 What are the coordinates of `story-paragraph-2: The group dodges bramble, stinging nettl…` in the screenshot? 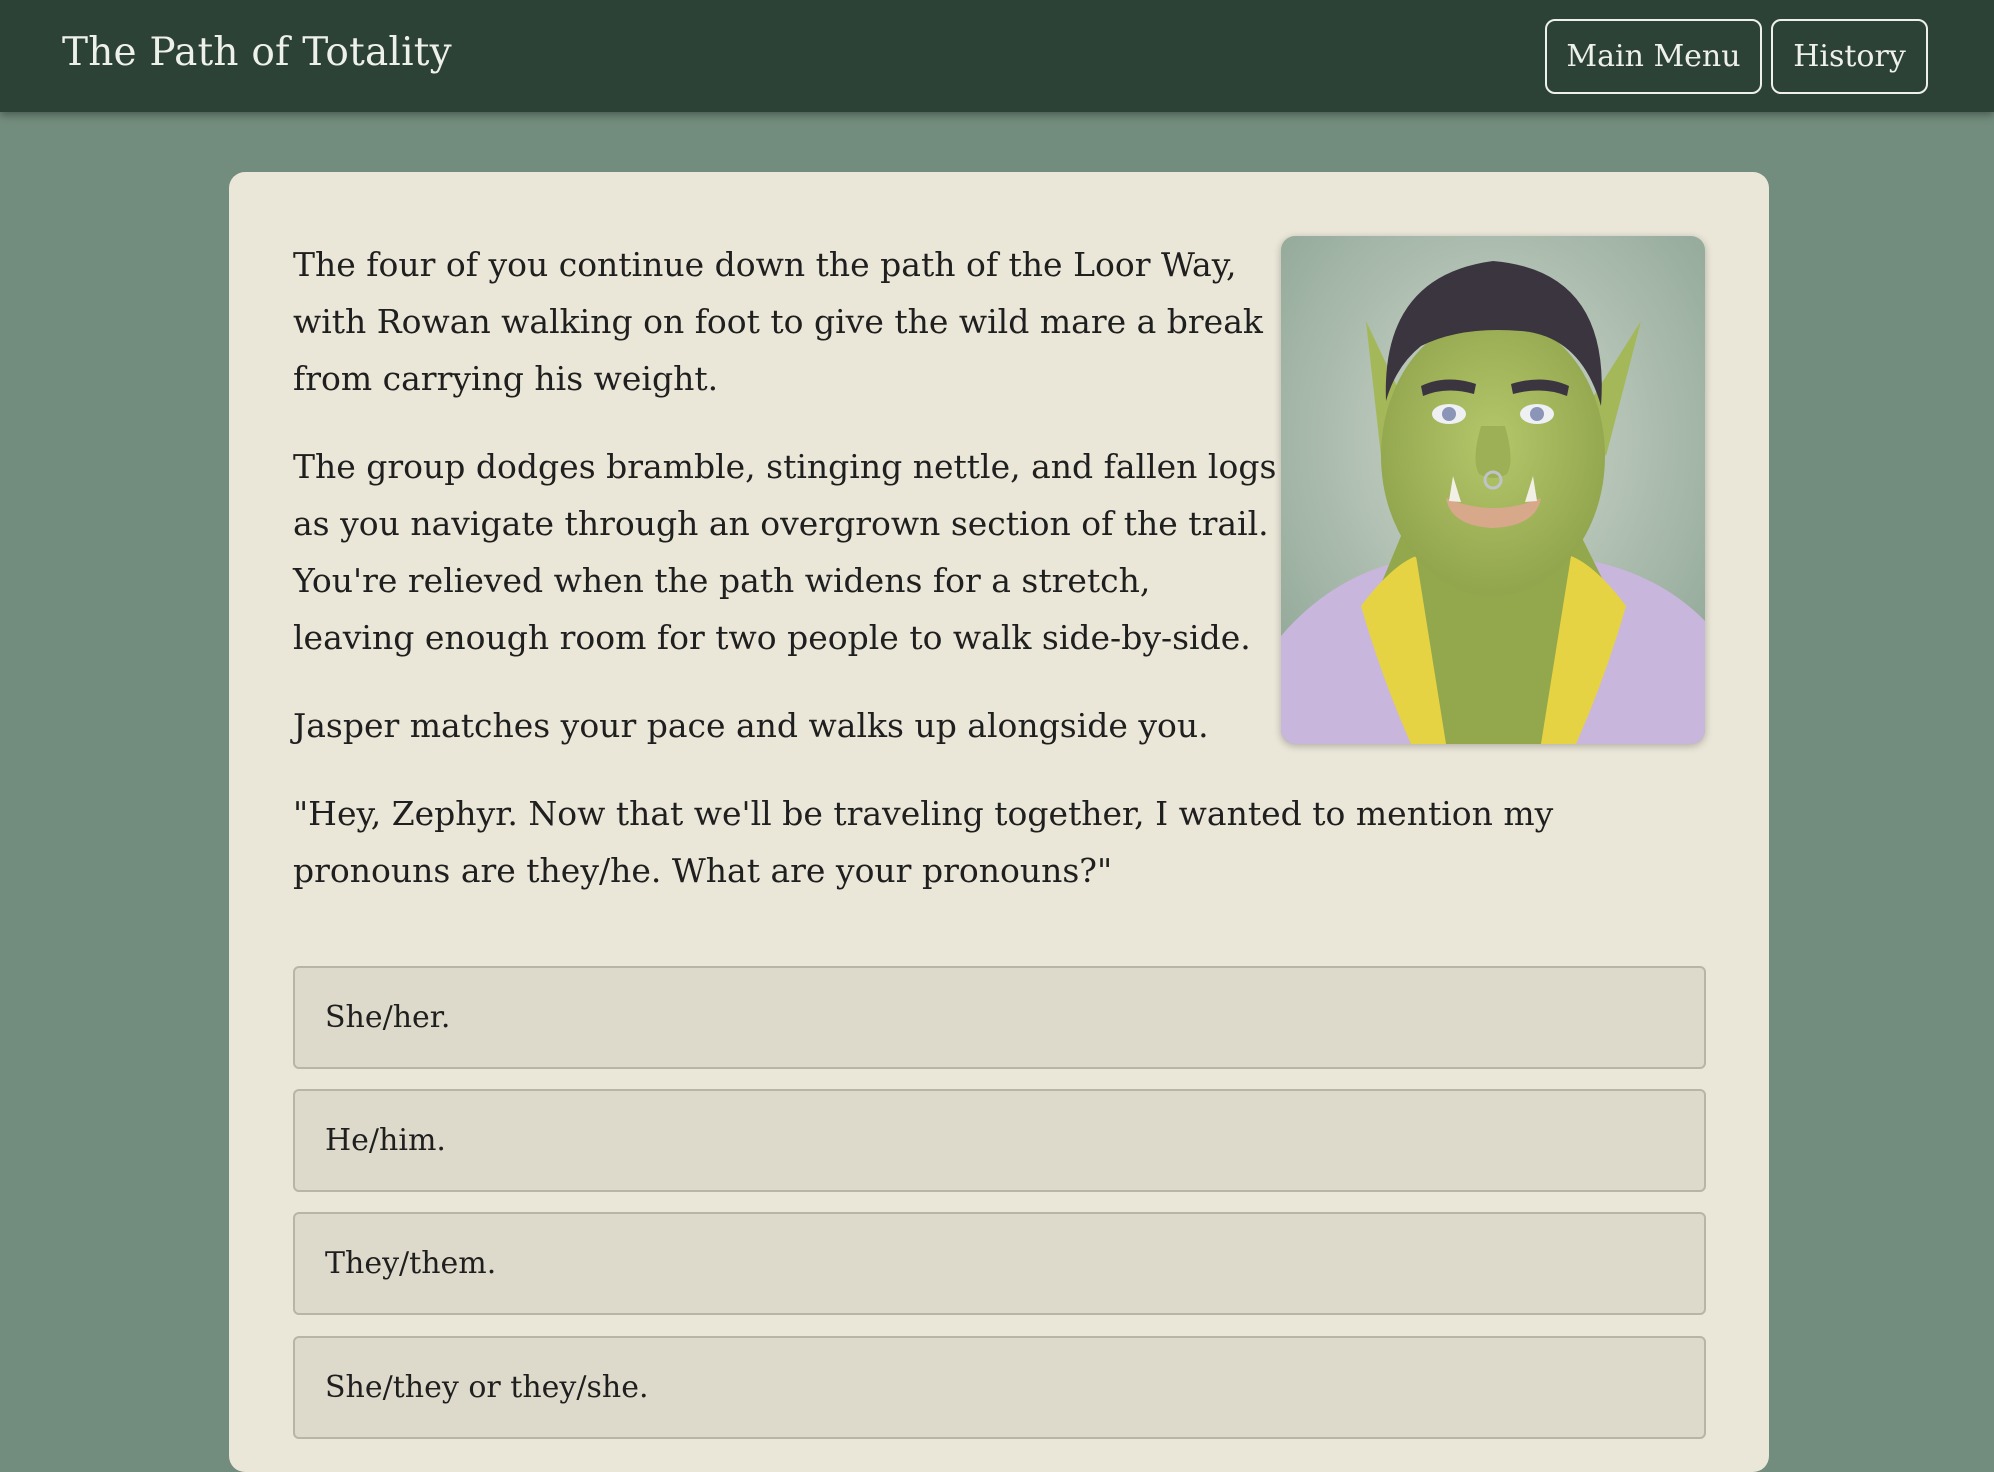 It's located at (785, 552).